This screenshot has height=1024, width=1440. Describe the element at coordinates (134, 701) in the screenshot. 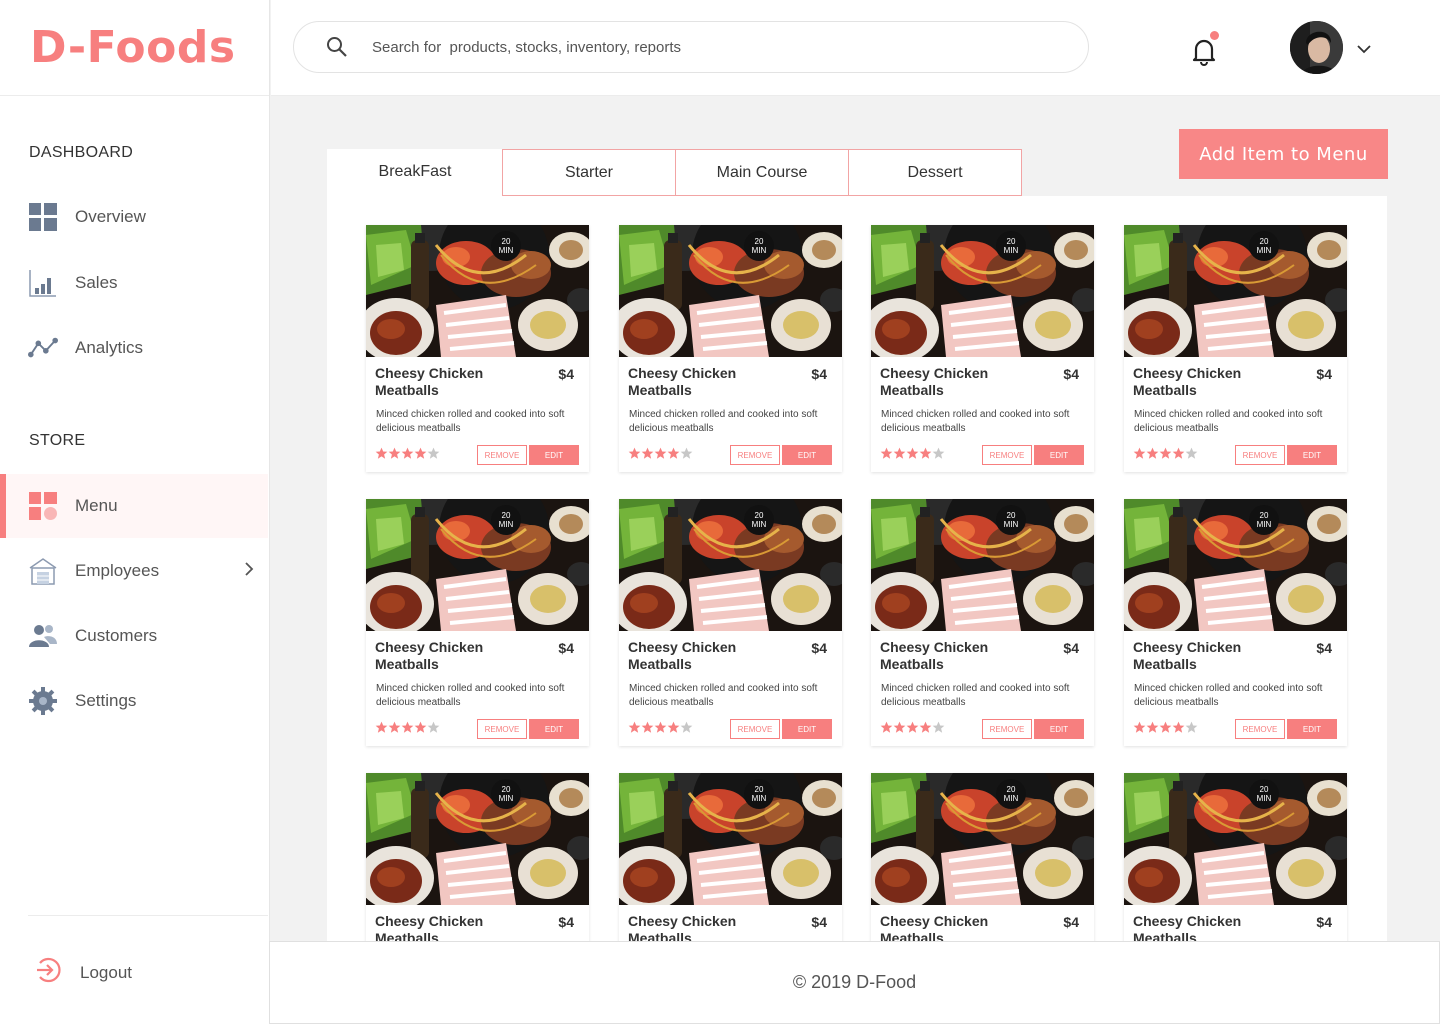

I see `sidebar-item-settings: Settings` at that location.